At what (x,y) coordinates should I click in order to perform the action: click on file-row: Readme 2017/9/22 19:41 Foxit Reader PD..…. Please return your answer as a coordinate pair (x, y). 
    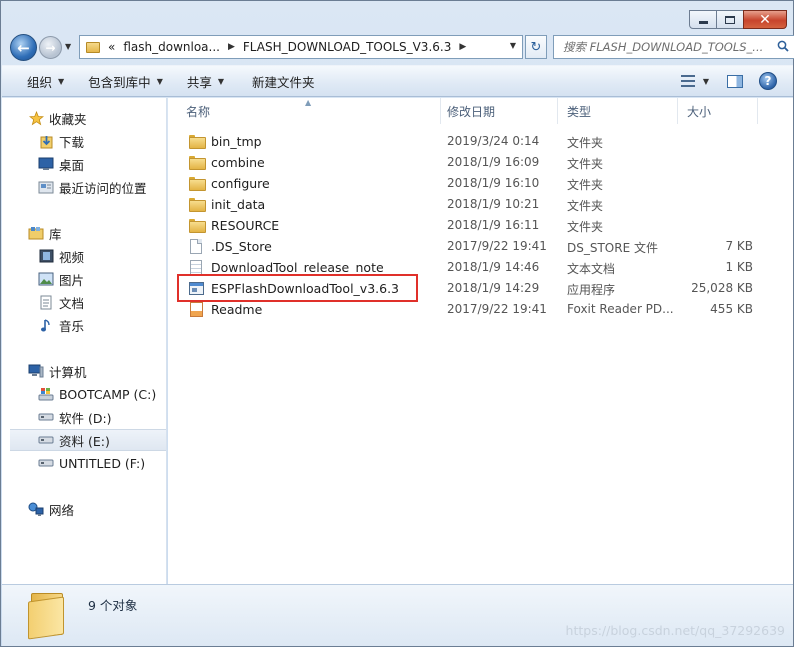
    Looking at the image, I should click on (478, 309).